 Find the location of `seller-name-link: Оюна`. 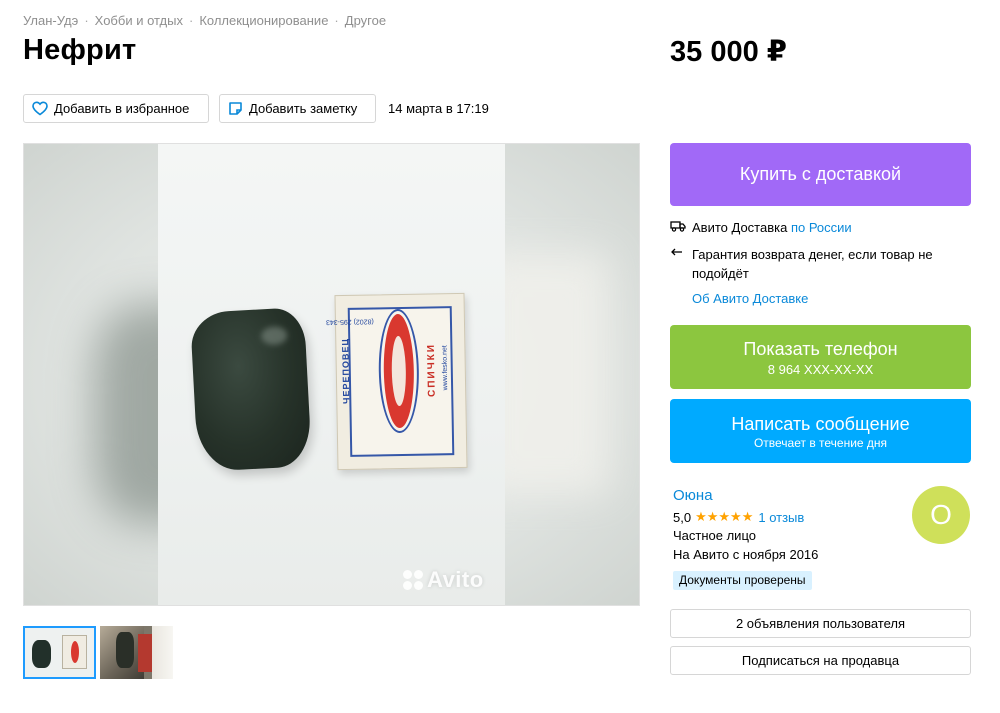

seller-name-link: Оюна is located at coordinates (693, 495).